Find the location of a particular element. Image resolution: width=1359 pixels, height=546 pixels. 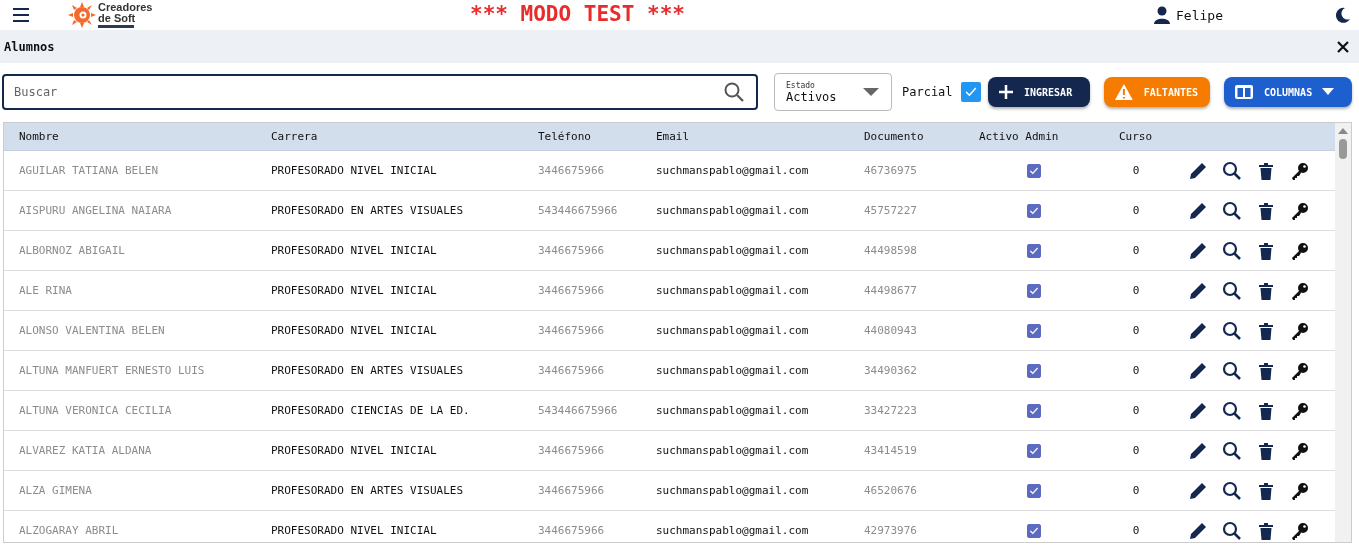

estado-dropdown: Estado Activos is located at coordinates (833, 92).